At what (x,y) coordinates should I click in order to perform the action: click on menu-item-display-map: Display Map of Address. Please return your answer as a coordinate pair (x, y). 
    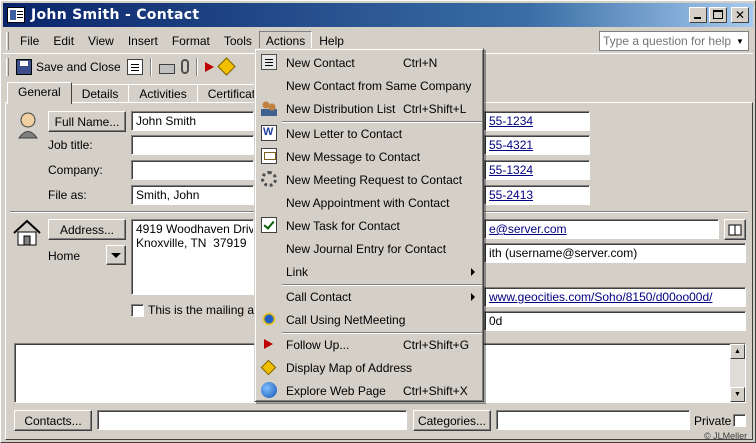
    Looking at the image, I should click on (370, 367).